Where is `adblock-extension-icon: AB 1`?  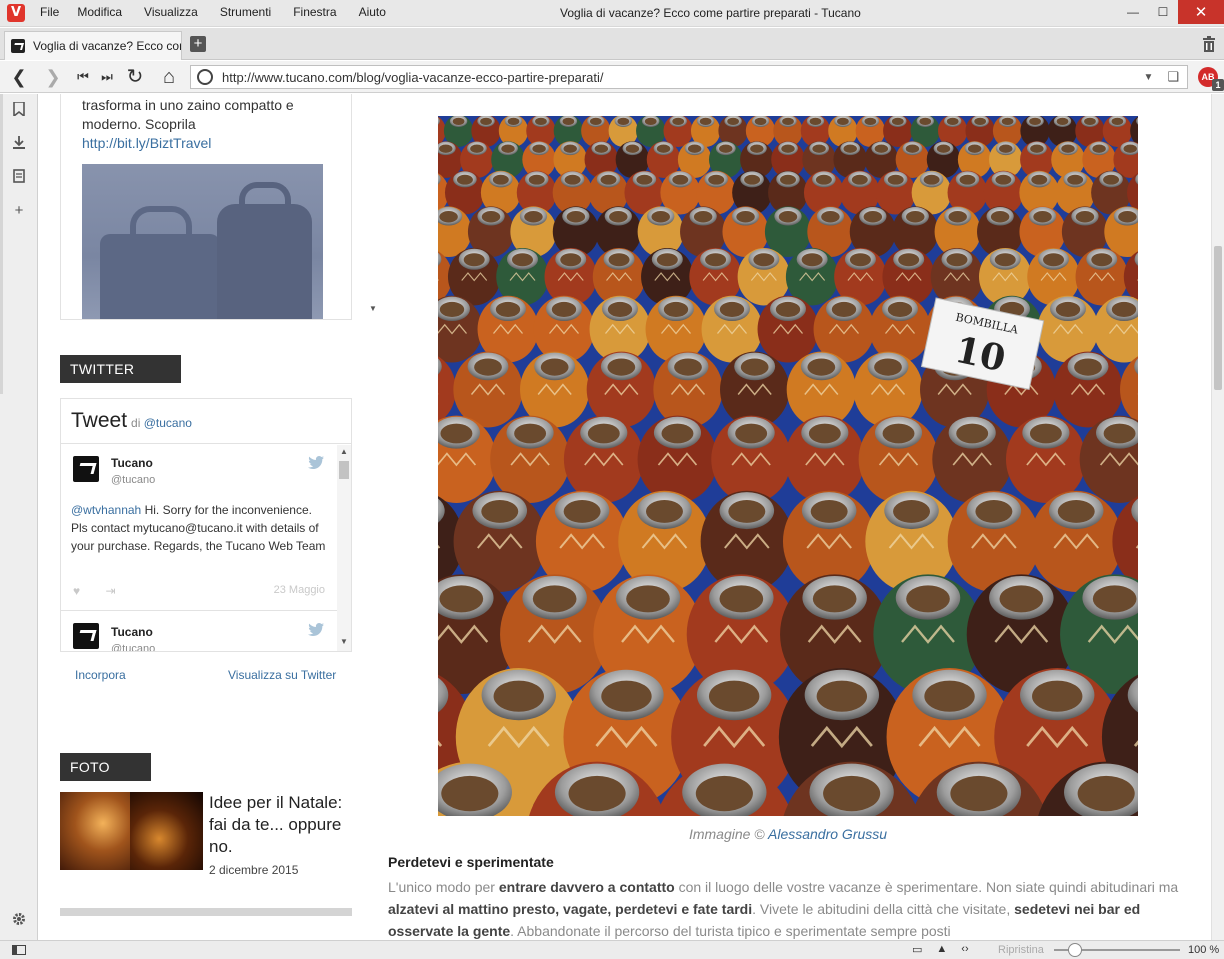 adblock-extension-icon: AB 1 is located at coordinates (1211, 79).